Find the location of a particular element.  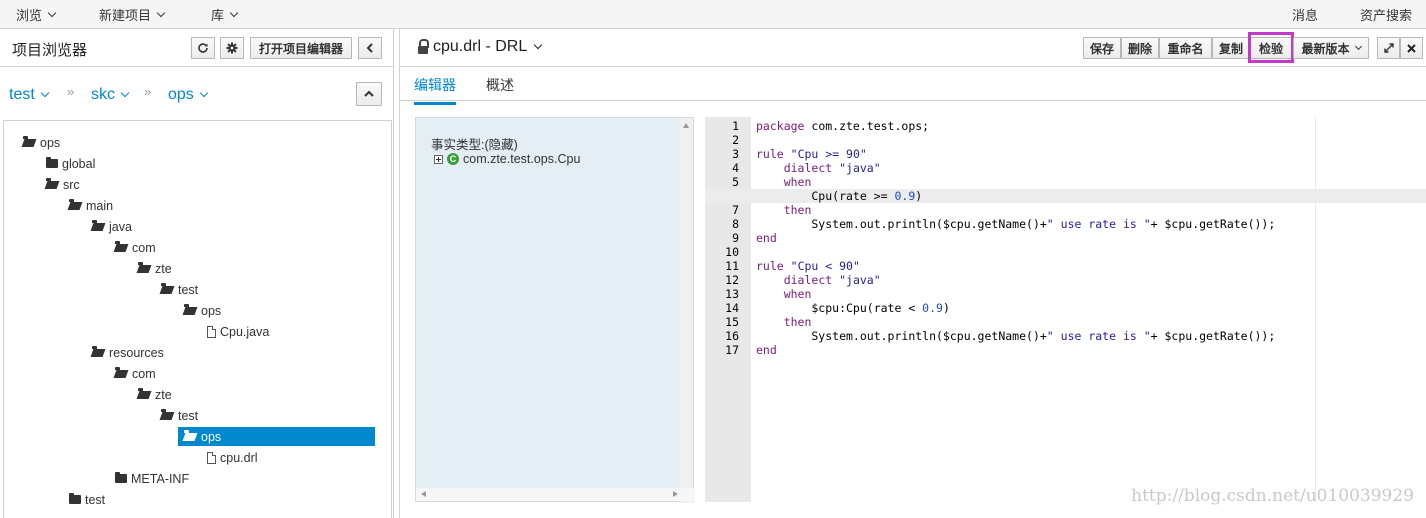

line-number: 4 is located at coordinates (735, 168).